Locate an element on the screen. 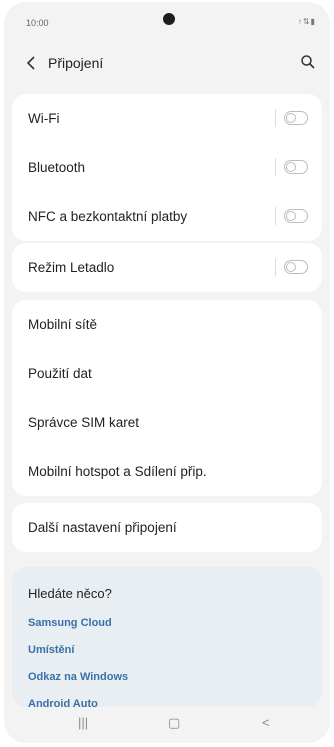  wifi-toggle is located at coordinates (291, 118).